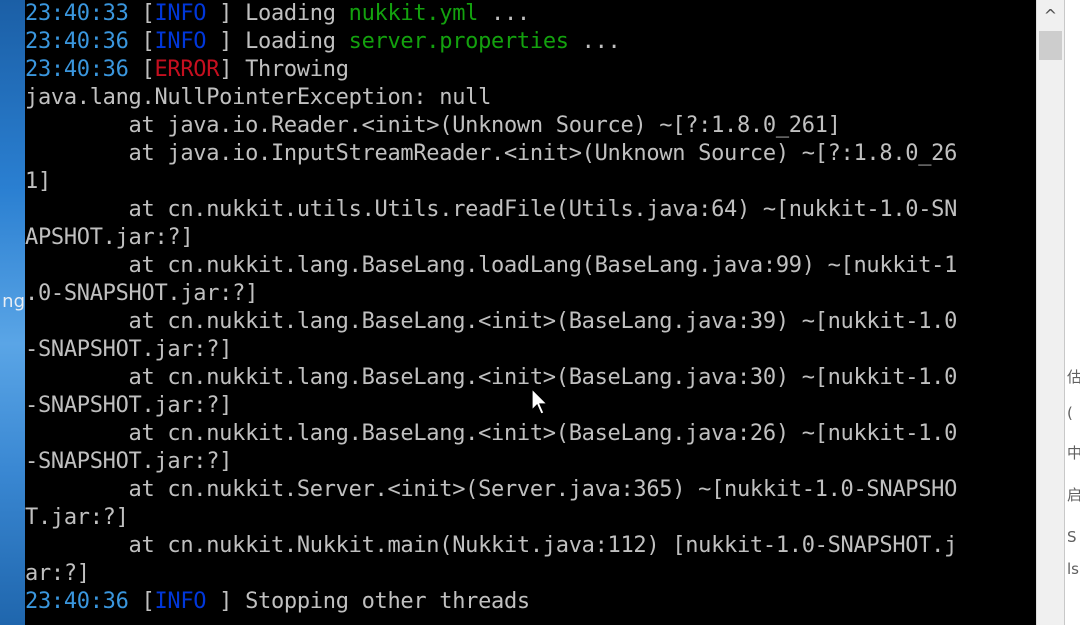  What do you see at coordinates (1072, 312) in the screenshot?
I see `background-window: 估 ( 中 S 启 ls` at bounding box center [1072, 312].